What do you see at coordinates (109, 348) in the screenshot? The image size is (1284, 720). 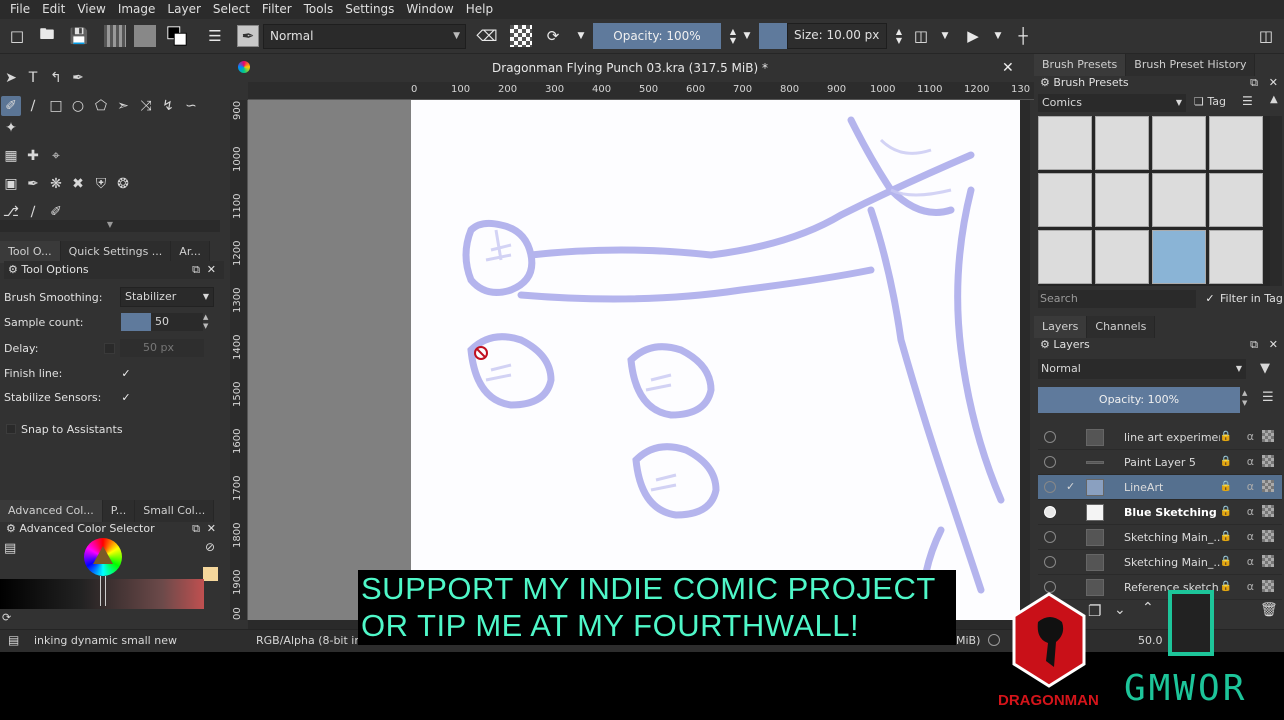 I see `delay-checkbox` at bounding box center [109, 348].